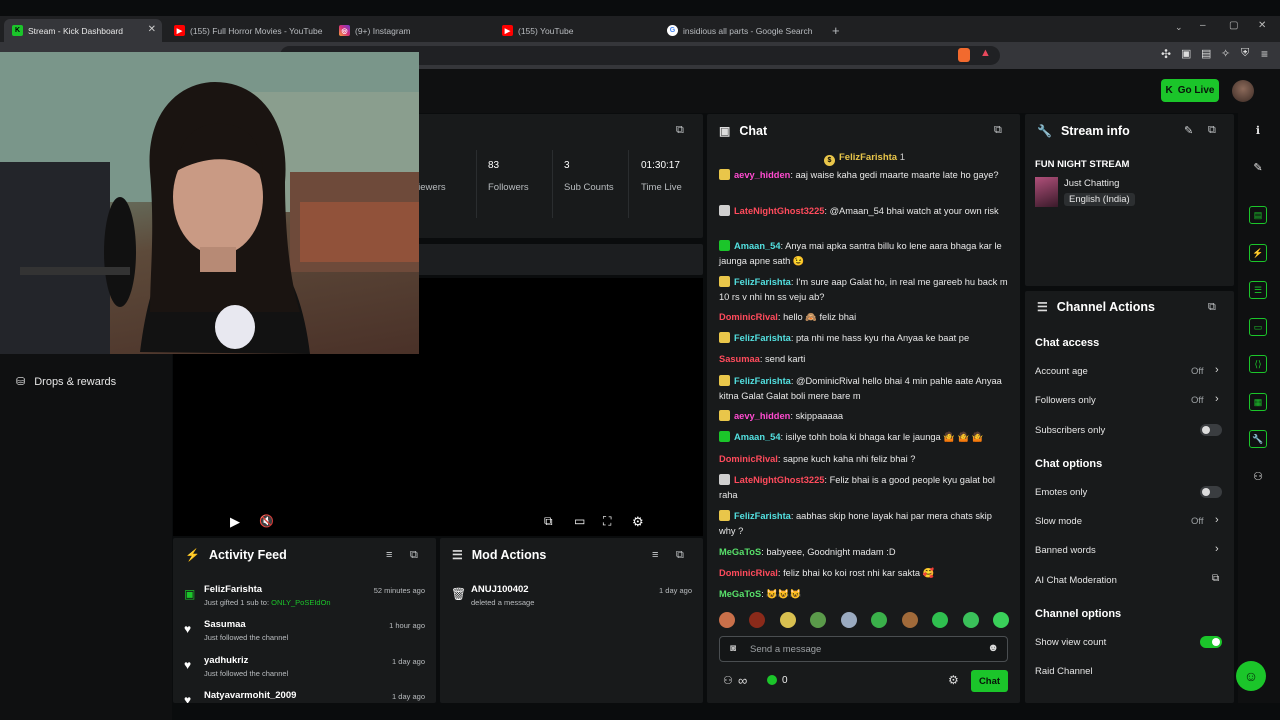  What do you see at coordinates (1166, 54) in the screenshot?
I see `extensions-icon: ✣` at bounding box center [1166, 54].